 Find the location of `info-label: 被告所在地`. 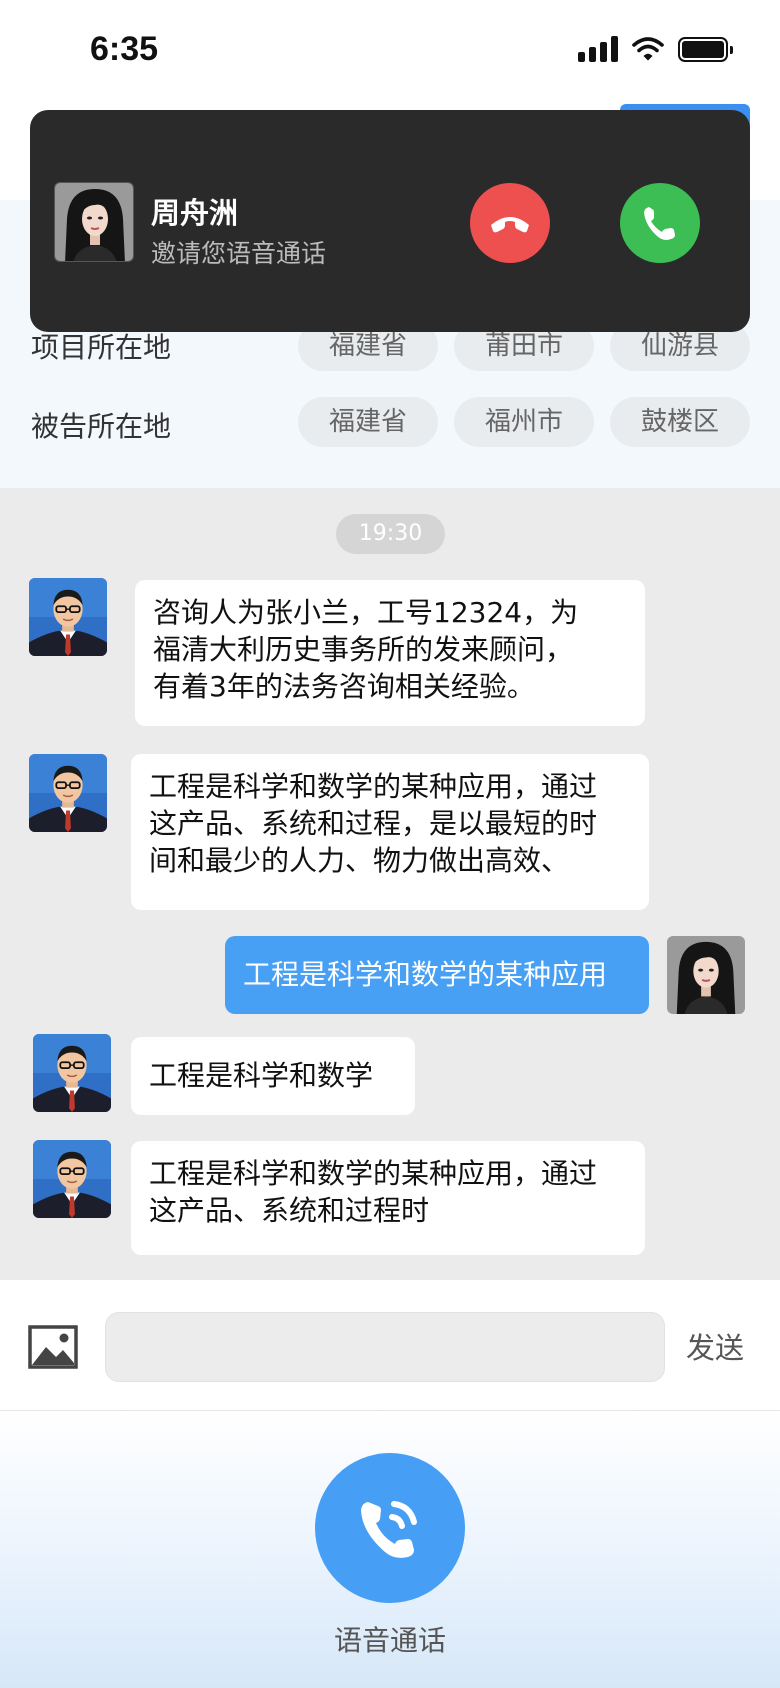

info-label: 被告所在地 is located at coordinates (101, 426).